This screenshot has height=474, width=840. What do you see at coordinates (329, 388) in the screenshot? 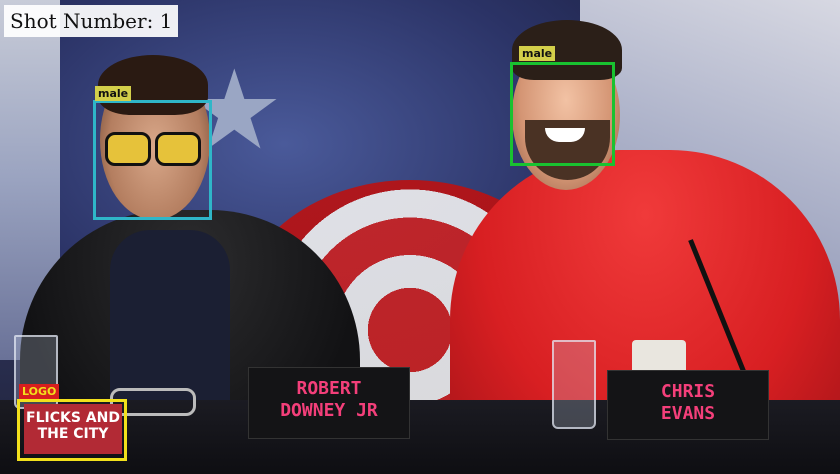
I see `nameplate-left-line1: ROBERT` at bounding box center [329, 388].